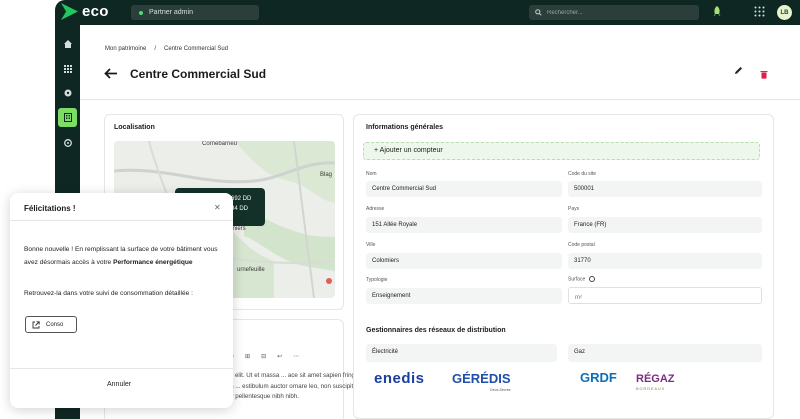  I want to click on modal-footer-divider, so click(121, 368).